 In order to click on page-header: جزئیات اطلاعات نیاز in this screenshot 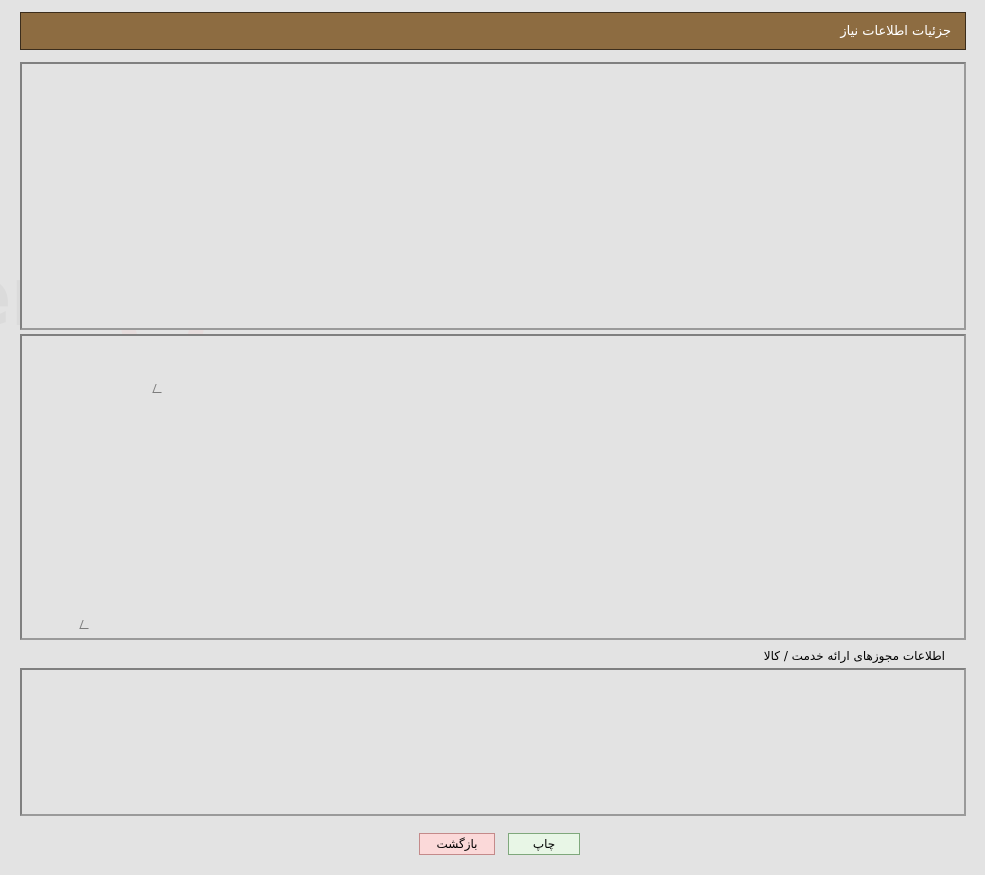, I will do `click(493, 31)`.